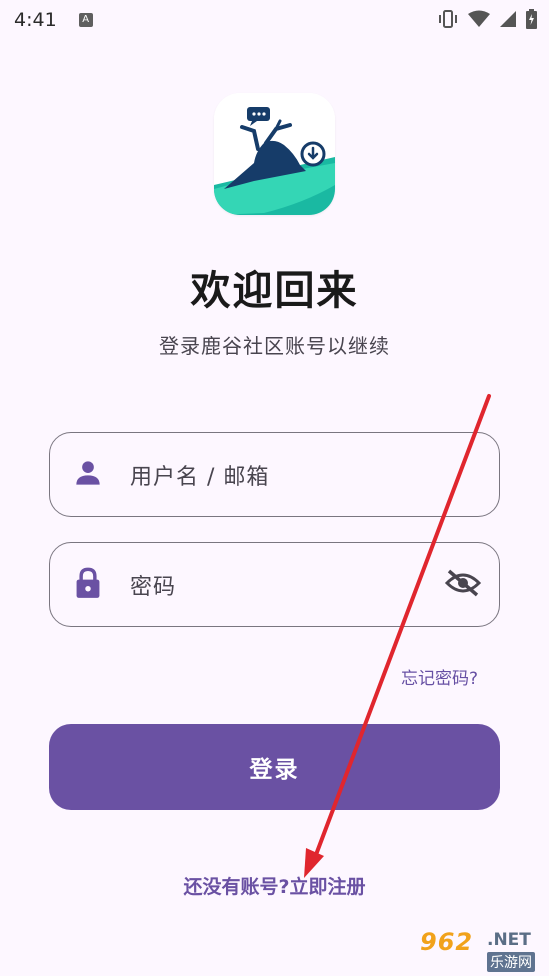 The width and height of the screenshot is (549, 976). What do you see at coordinates (88, 475) in the screenshot?
I see `person-icon` at bounding box center [88, 475].